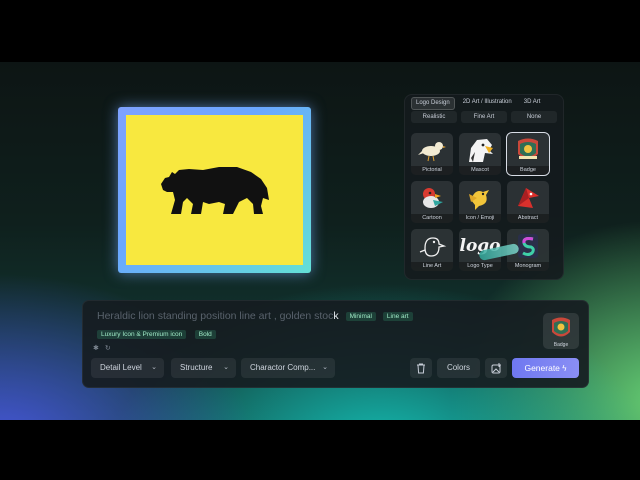 Image resolution: width=640 pixels, height=480 pixels. I want to click on preview-image-frame, so click(214, 190).